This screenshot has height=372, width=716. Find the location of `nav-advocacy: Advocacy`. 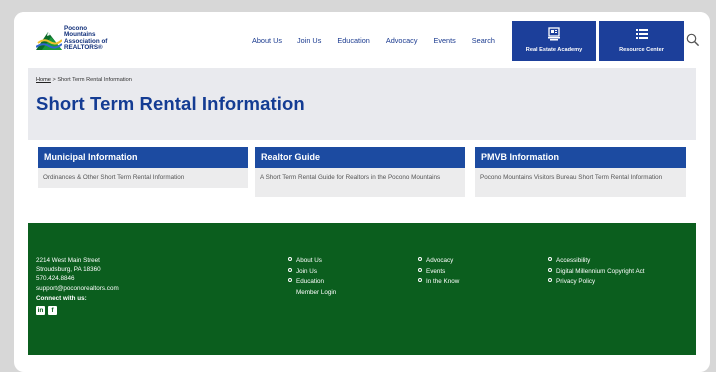

nav-advocacy: Advocacy is located at coordinates (402, 40).